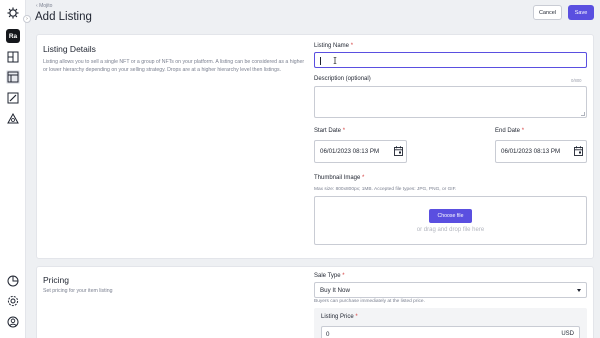  What do you see at coordinates (13, 322) in the screenshot?
I see `profile-icon` at bounding box center [13, 322].